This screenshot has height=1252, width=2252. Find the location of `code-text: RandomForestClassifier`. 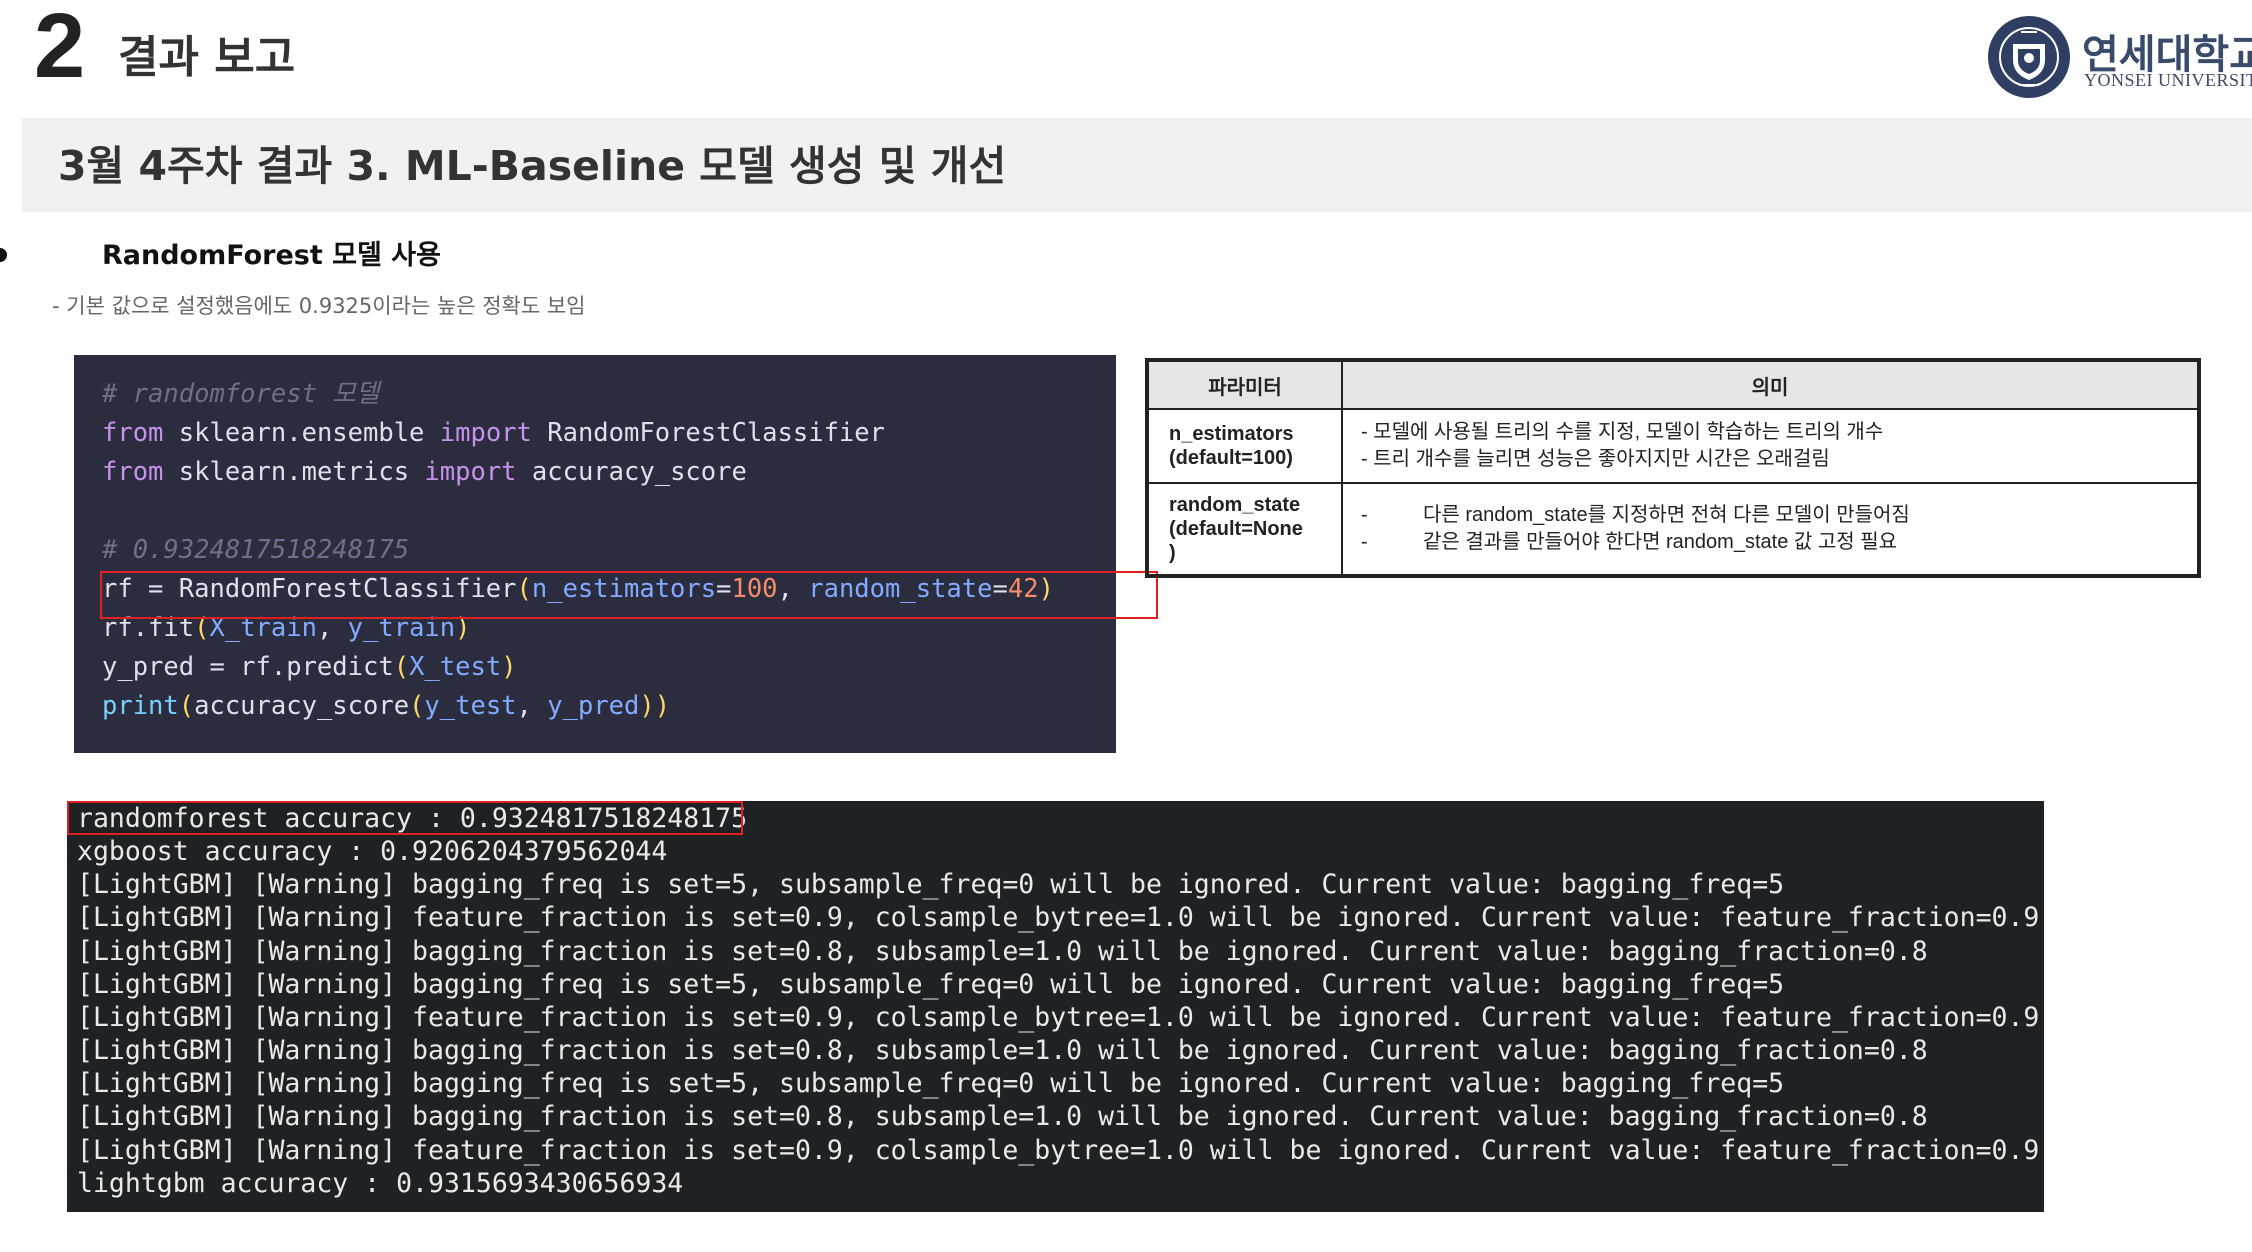

code-text: RandomForestClassifier is located at coordinates (708, 433).